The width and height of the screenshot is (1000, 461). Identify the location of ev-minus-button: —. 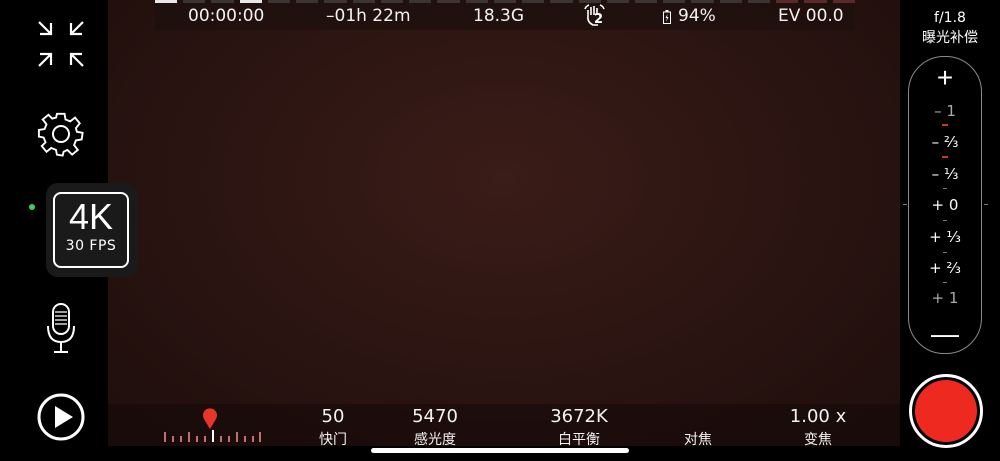
(945, 334).